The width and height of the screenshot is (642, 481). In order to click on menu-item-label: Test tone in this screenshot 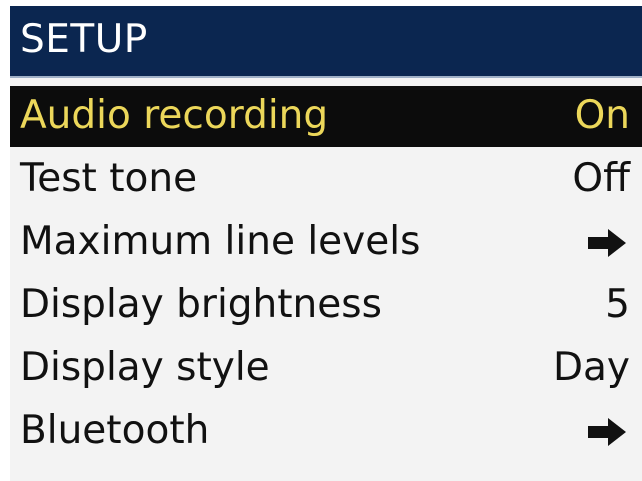, I will do `click(109, 178)`.